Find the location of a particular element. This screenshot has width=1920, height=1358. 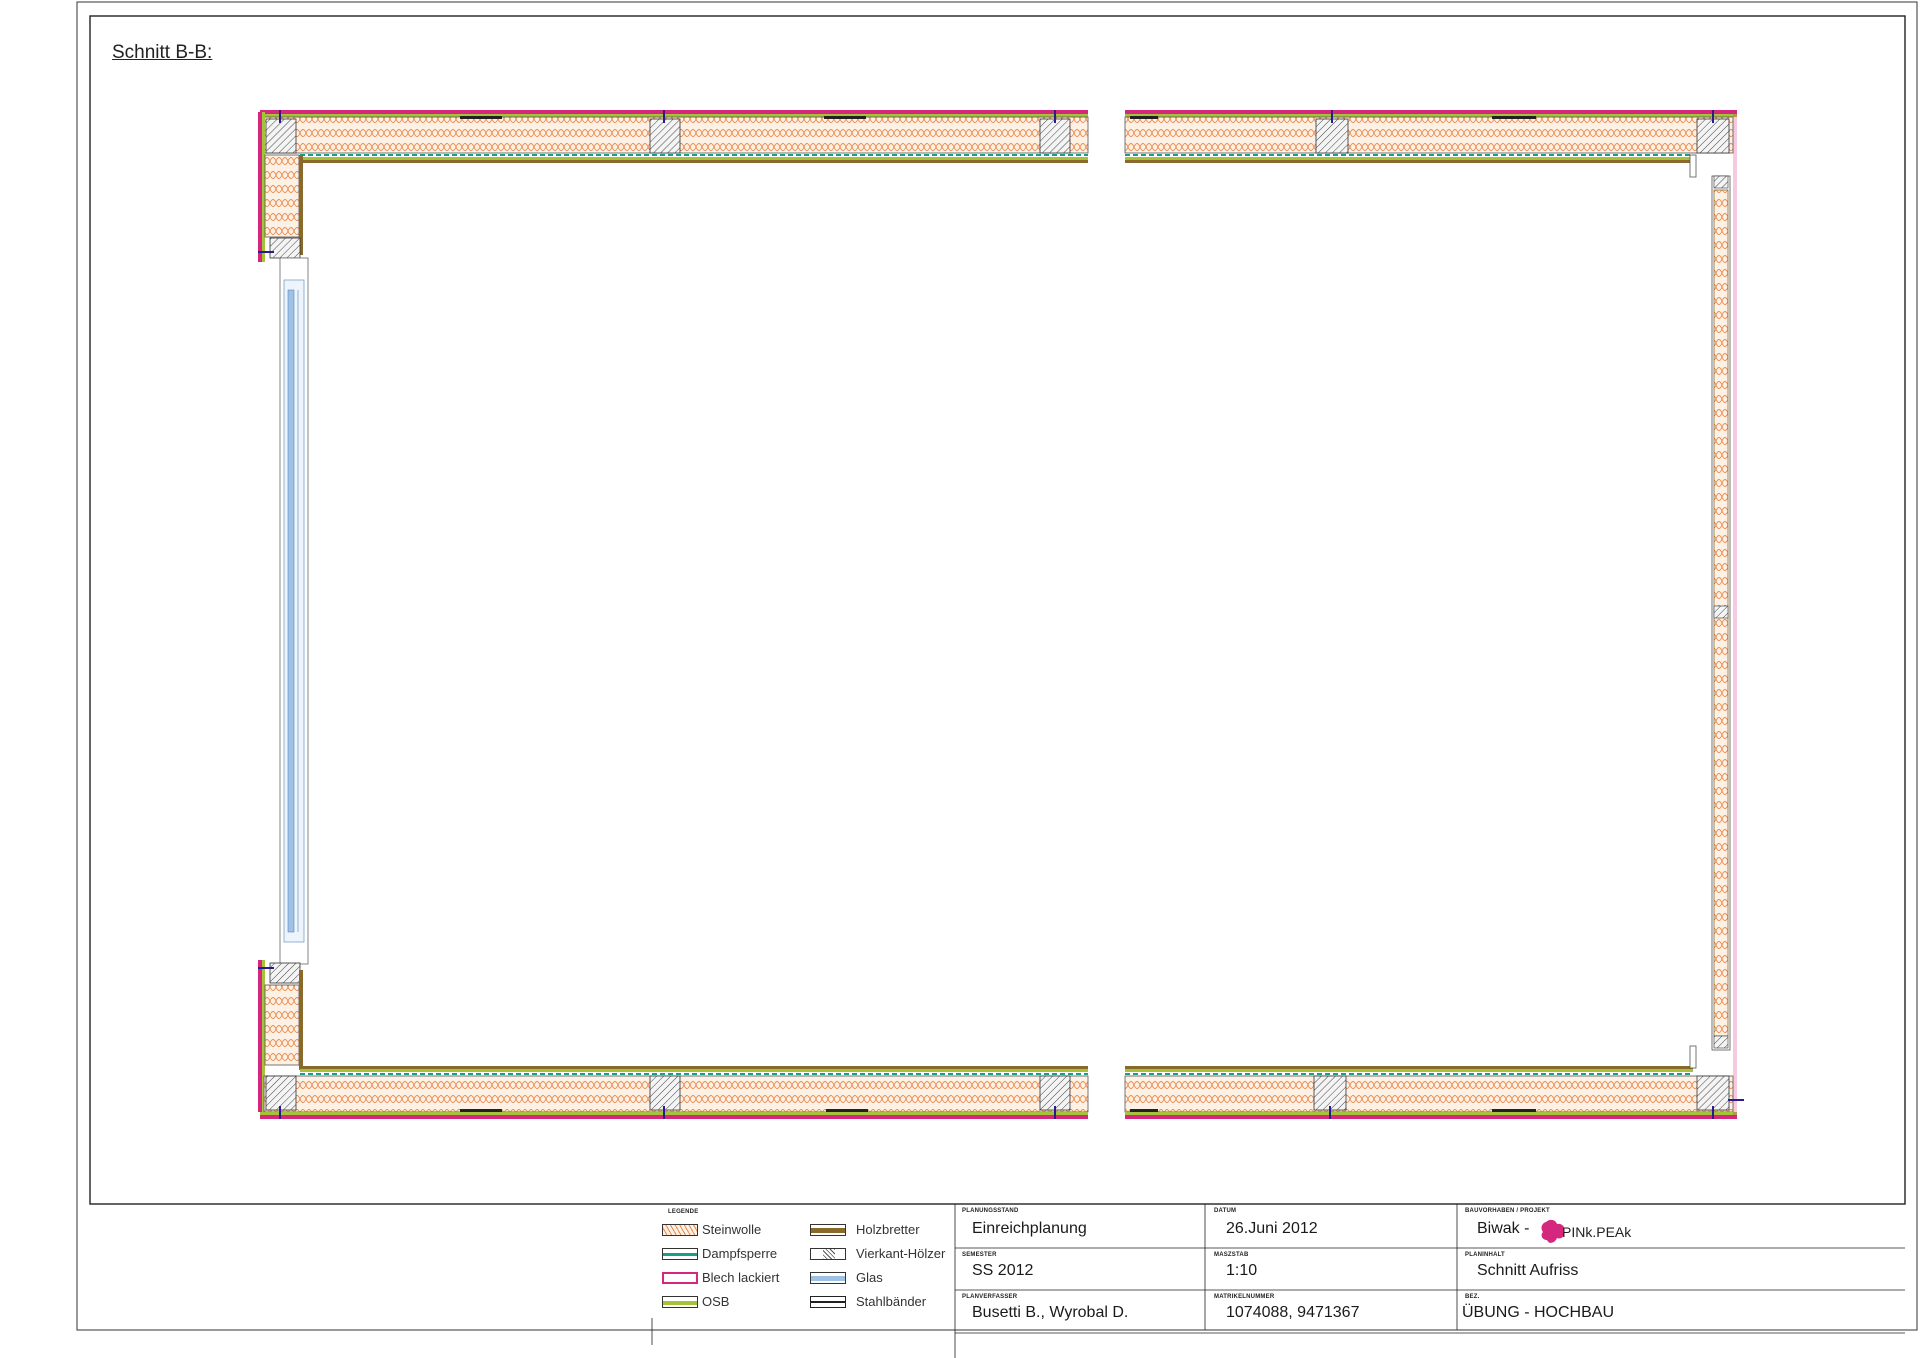

legend-label-vierkant: Vierkant-Hölzer is located at coordinates (901, 1253).